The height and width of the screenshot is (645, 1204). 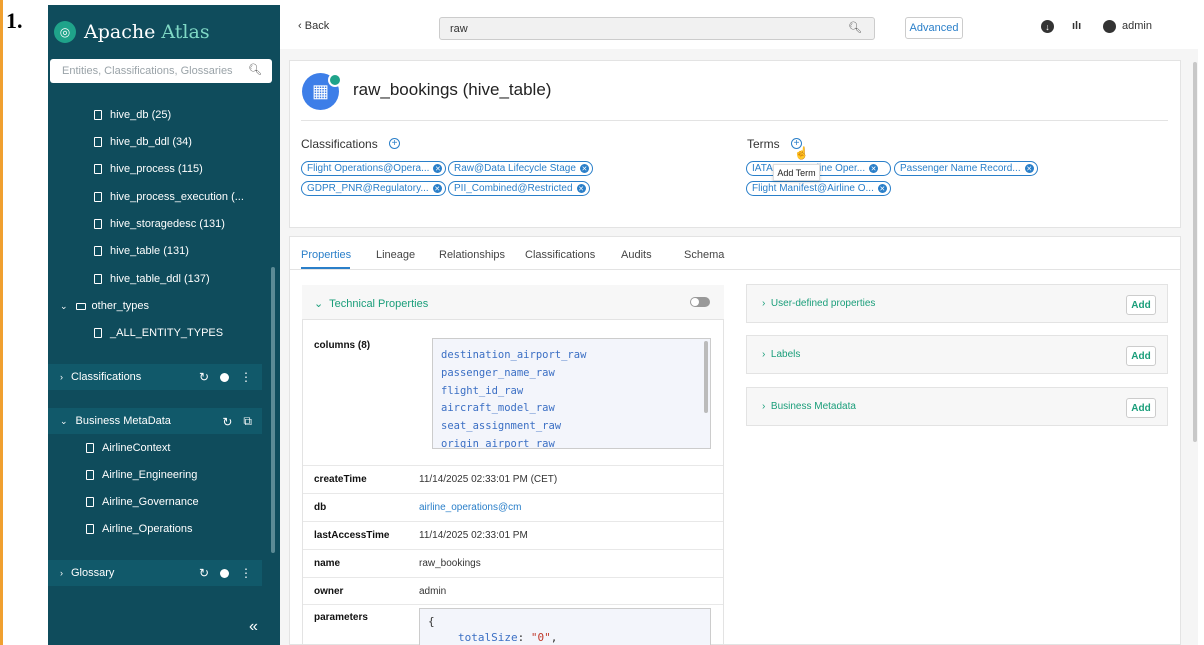 What do you see at coordinates (326, 255) in the screenshot?
I see `tab-properties: Properties` at bounding box center [326, 255].